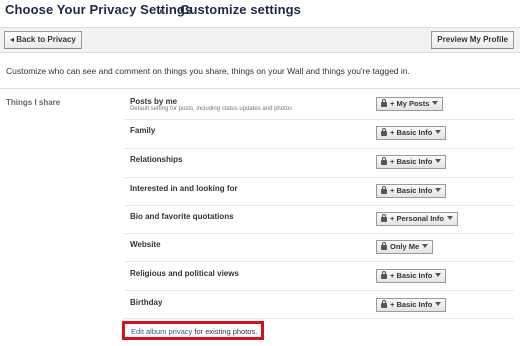 The height and width of the screenshot is (346, 520). What do you see at coordinates (260, 40) in the screenshot?
I see `toolbar: ◂ Back to Privacy Preview My Profile` at bounding box center [260, 40].